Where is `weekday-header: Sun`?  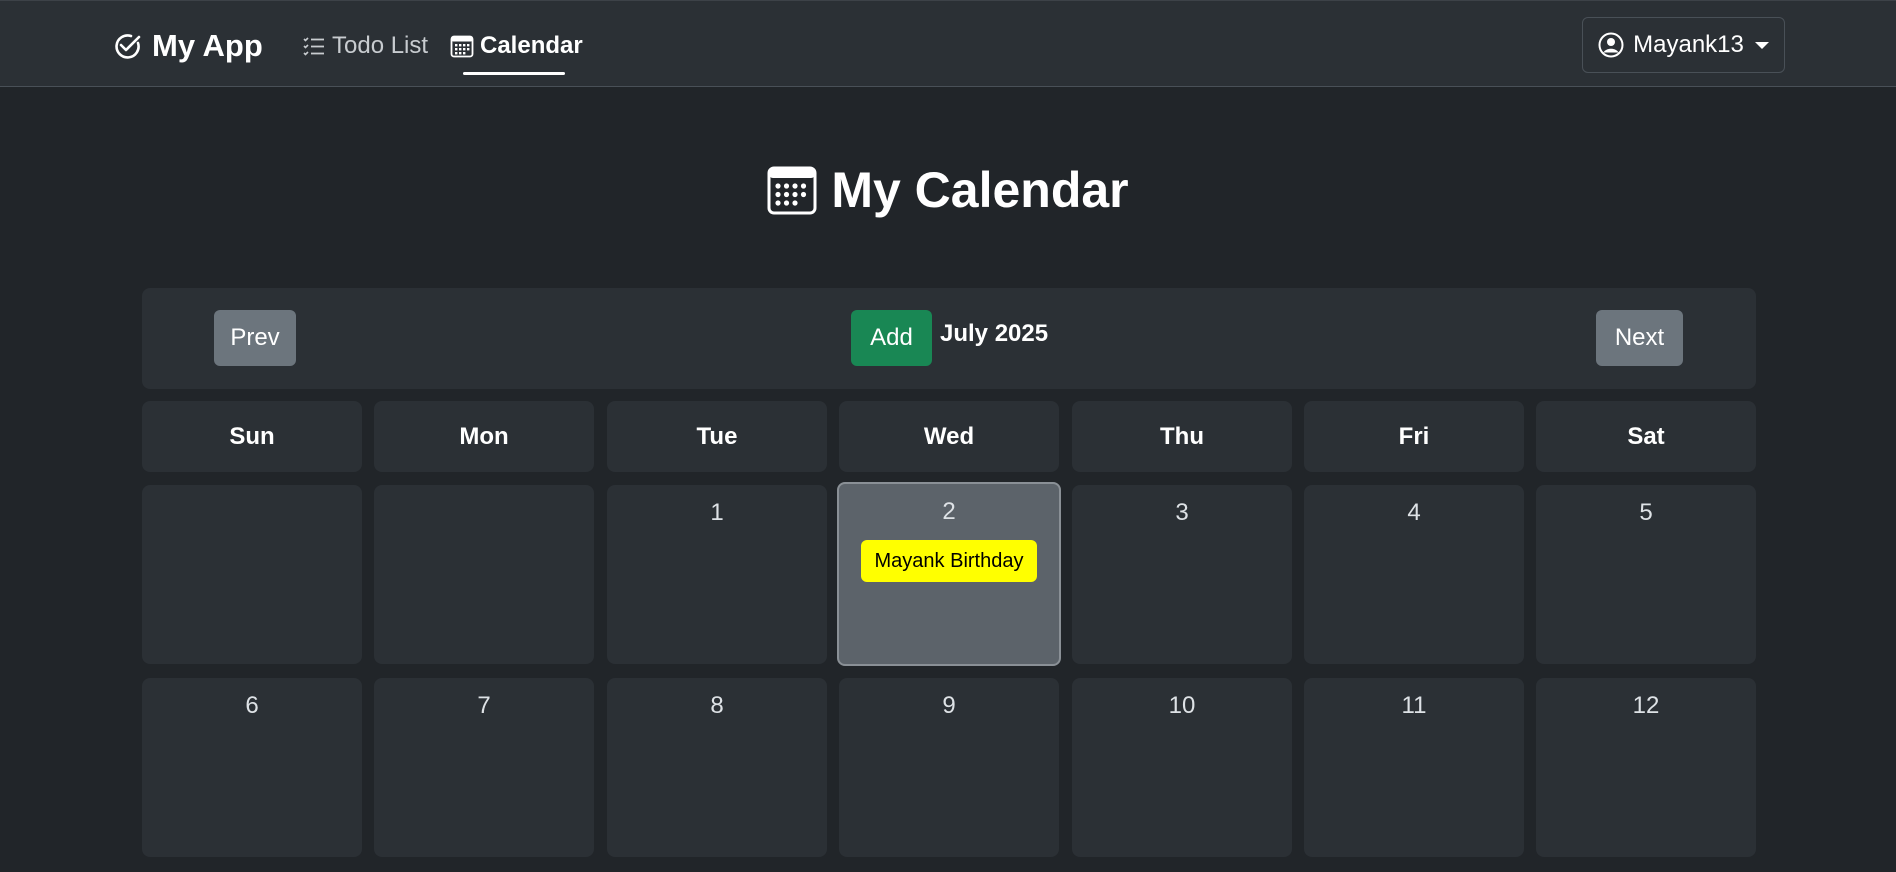
weekday-header: Sun is located at coordinates (252, 436).